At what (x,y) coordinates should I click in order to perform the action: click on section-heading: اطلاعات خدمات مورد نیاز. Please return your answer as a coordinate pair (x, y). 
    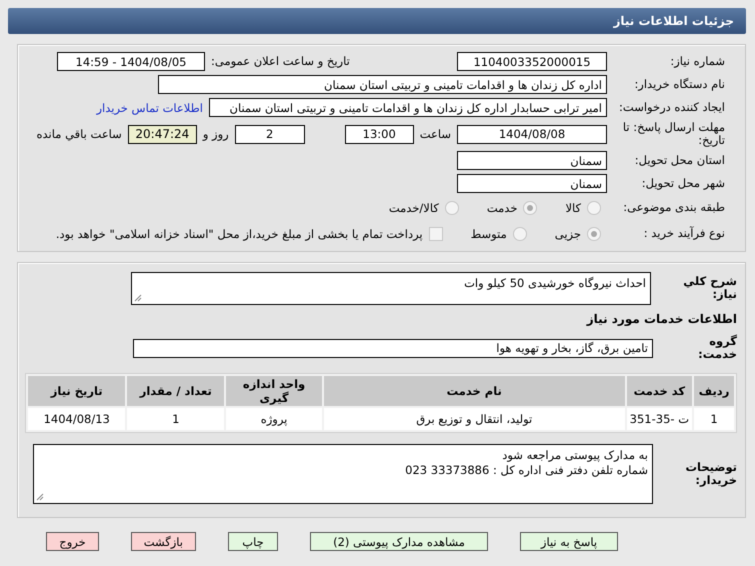
    Looking at the image, I should click on (661, 319).